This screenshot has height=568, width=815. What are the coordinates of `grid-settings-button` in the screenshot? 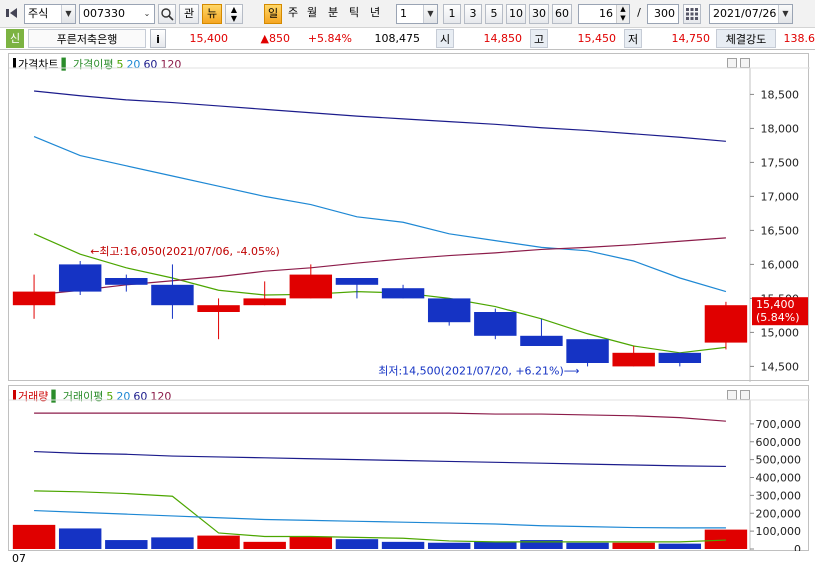 It's located at (692, 14).